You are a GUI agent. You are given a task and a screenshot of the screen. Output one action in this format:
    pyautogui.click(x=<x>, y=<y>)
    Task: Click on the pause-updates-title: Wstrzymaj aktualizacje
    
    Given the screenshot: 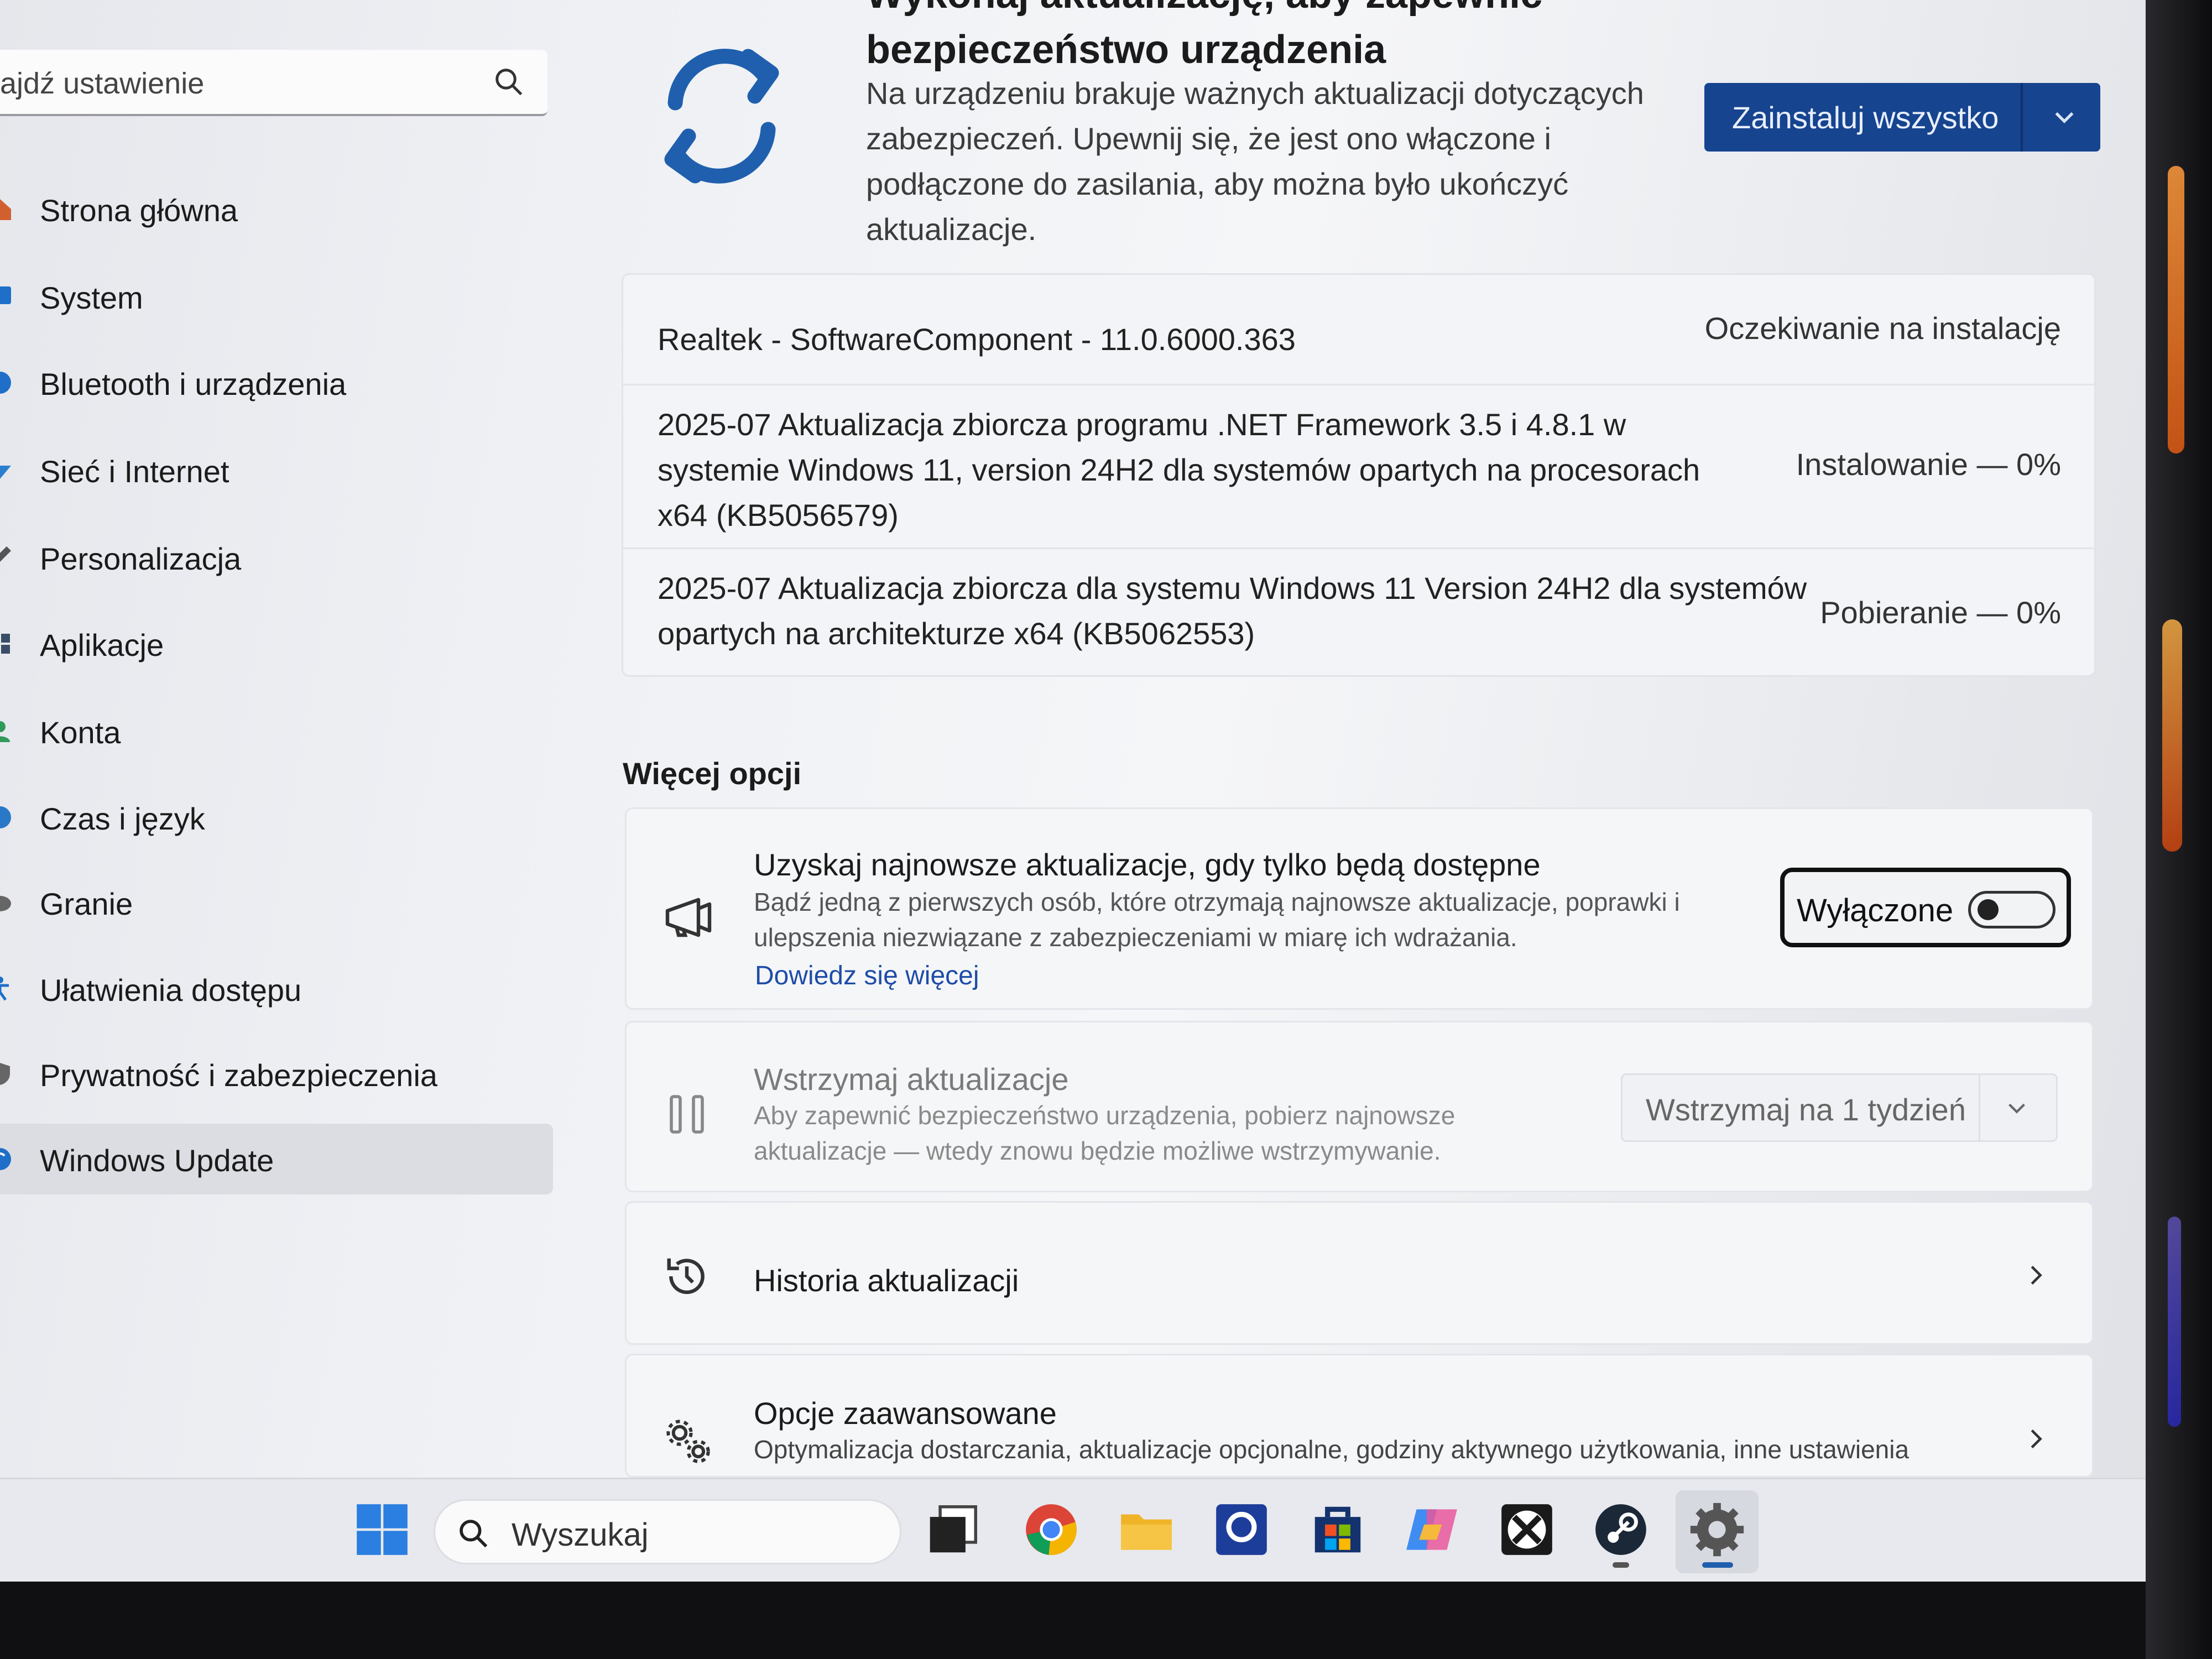 What is the action you would take?
    pyautogui.click(x=911, y=1080)
    